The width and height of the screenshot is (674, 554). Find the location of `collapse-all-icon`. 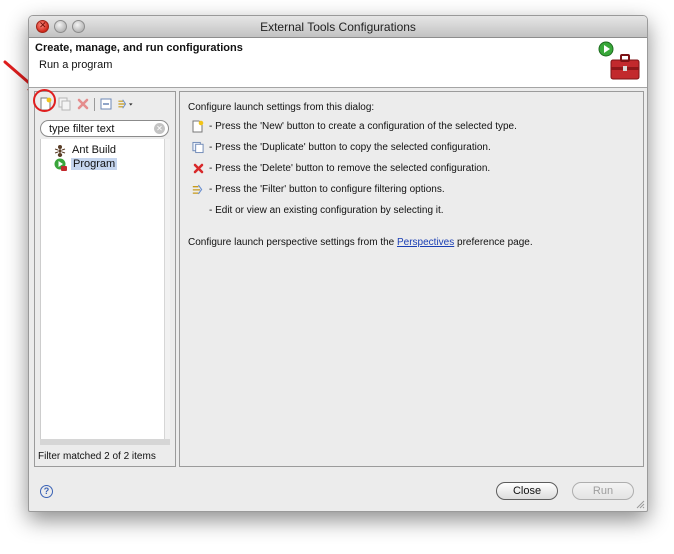

collapse-all-icon is located at coordinates (106, 104).